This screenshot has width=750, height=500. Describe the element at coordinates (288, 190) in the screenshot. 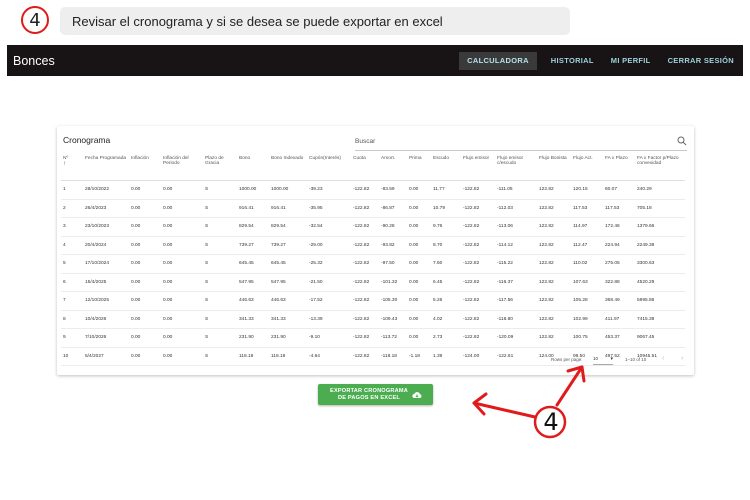

I see `table-cell: 1000.00` at that location.